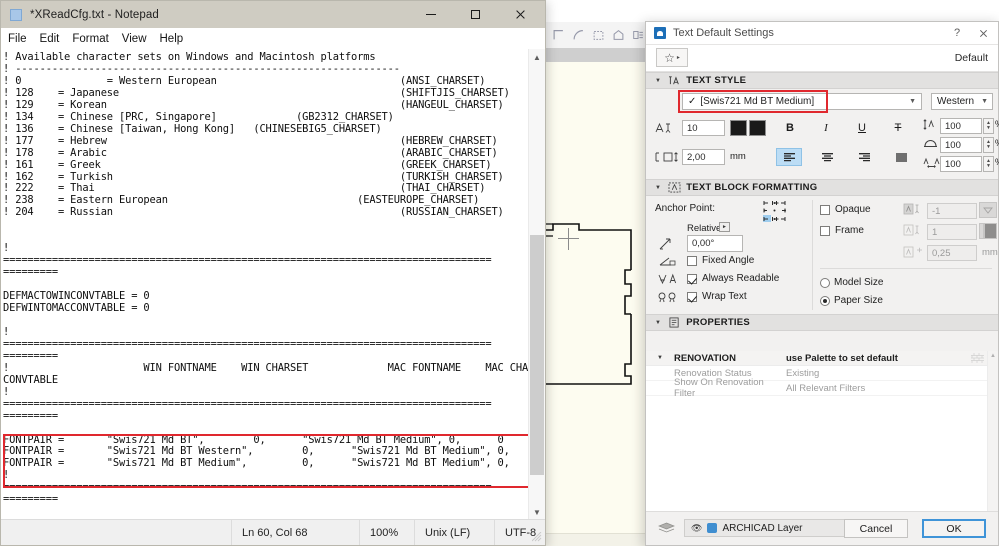  What do you see at coordinates (537, 512) in the screenshot?
I see `scroll-down-arrow: ▼` at bounding box center [537, 512].